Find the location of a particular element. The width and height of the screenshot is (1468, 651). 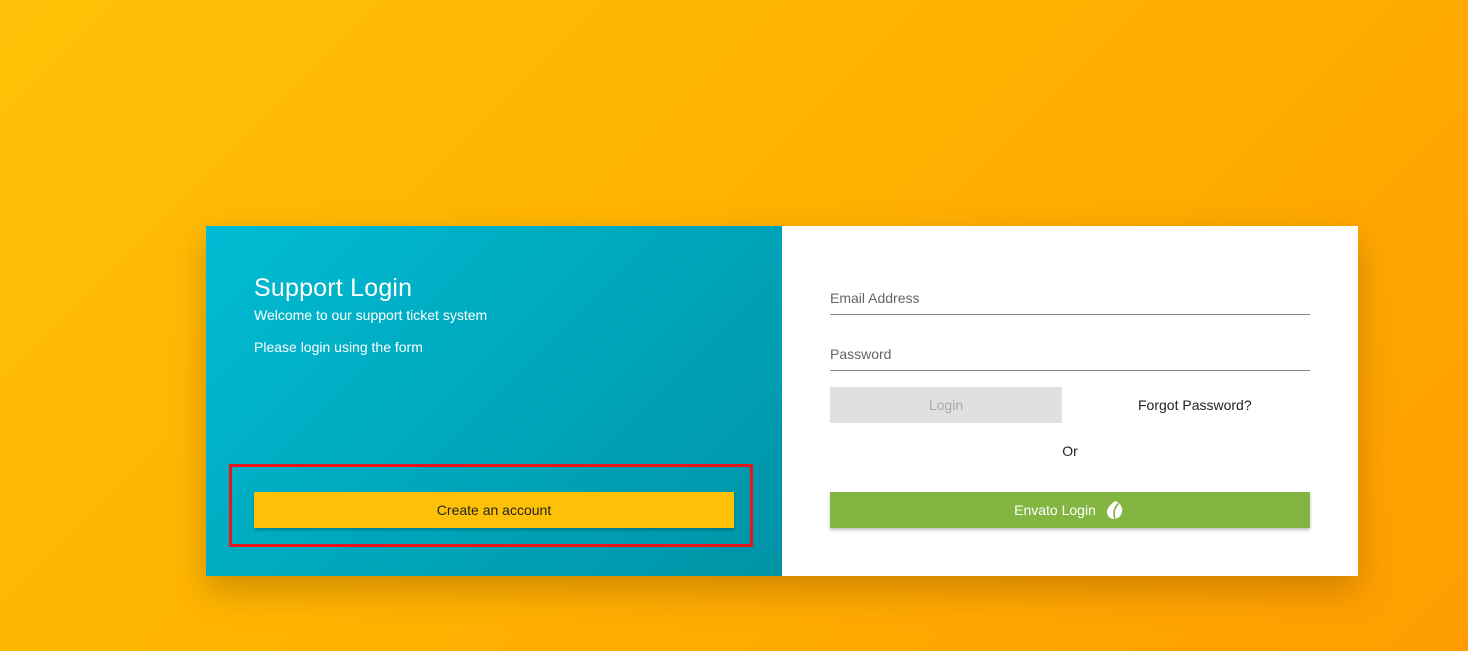

create-account-button: Create an account is located at coordinates (494, 510).